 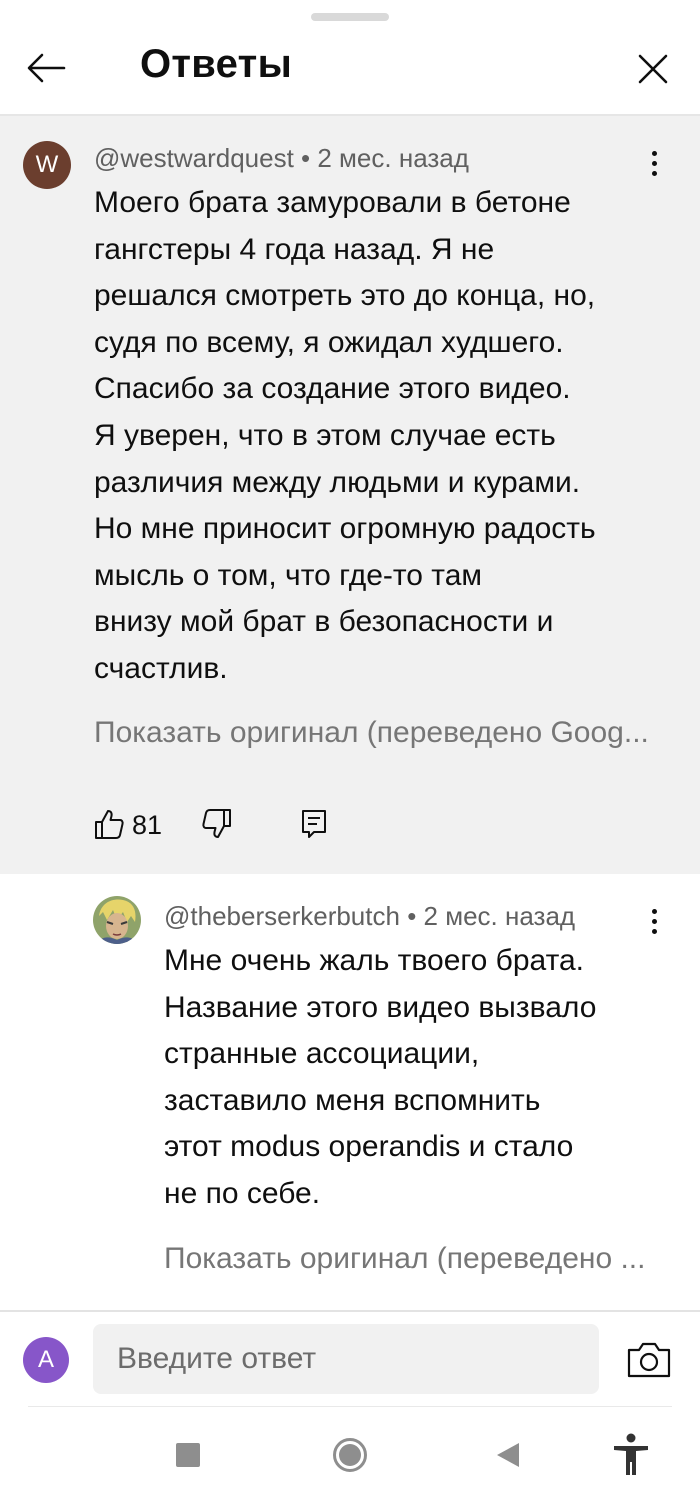 I want to click on comment-text-line: Спасибо за создание этого видео., so click(x=332, y=389).